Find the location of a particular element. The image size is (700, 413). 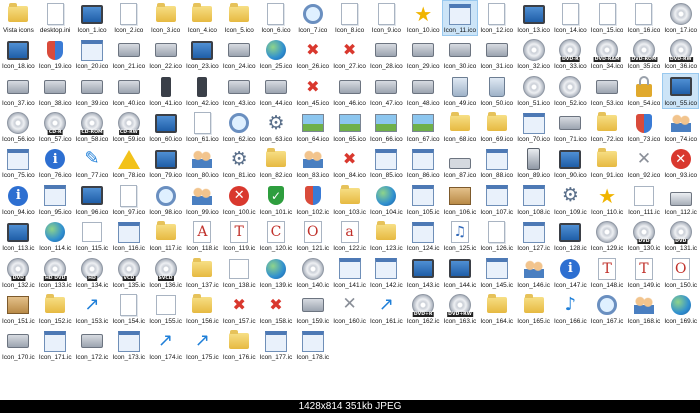

icon-item: Icon_5.ico is located at coordinates (239, 18).